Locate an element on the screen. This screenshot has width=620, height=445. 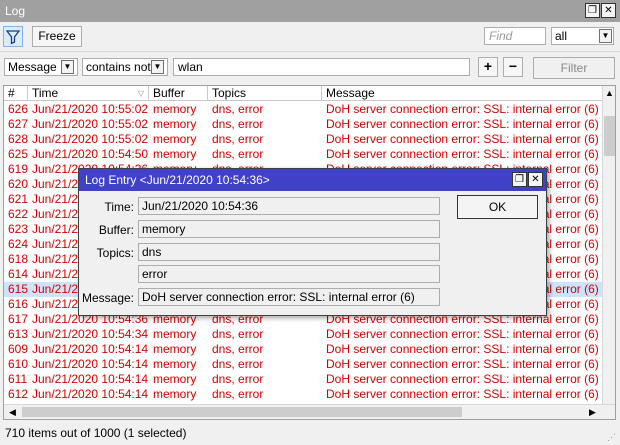
freeze-button: Freeze is located at coordinates (57, 36).